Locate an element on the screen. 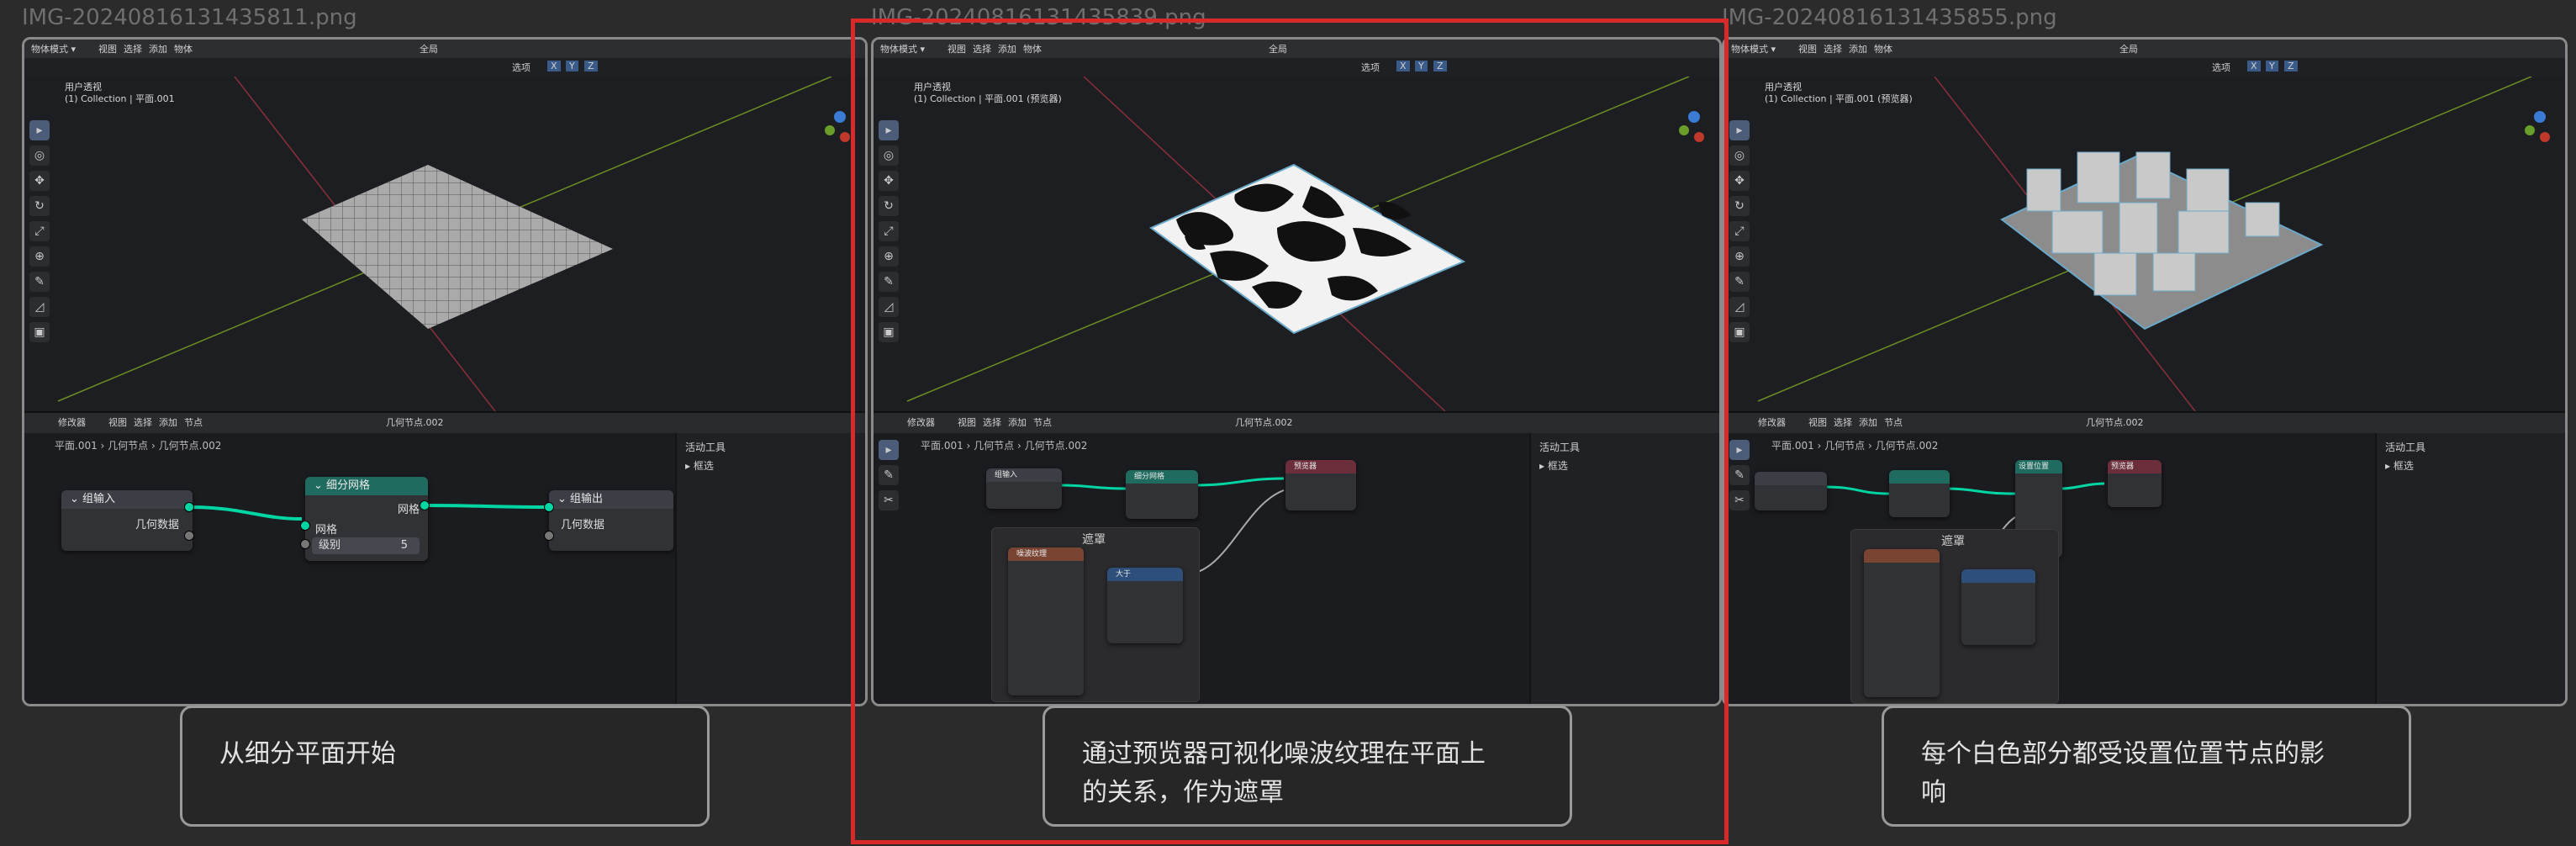  group-output-node: ⌄ 组输出 几何数据 is located at coordinates (611, 520).